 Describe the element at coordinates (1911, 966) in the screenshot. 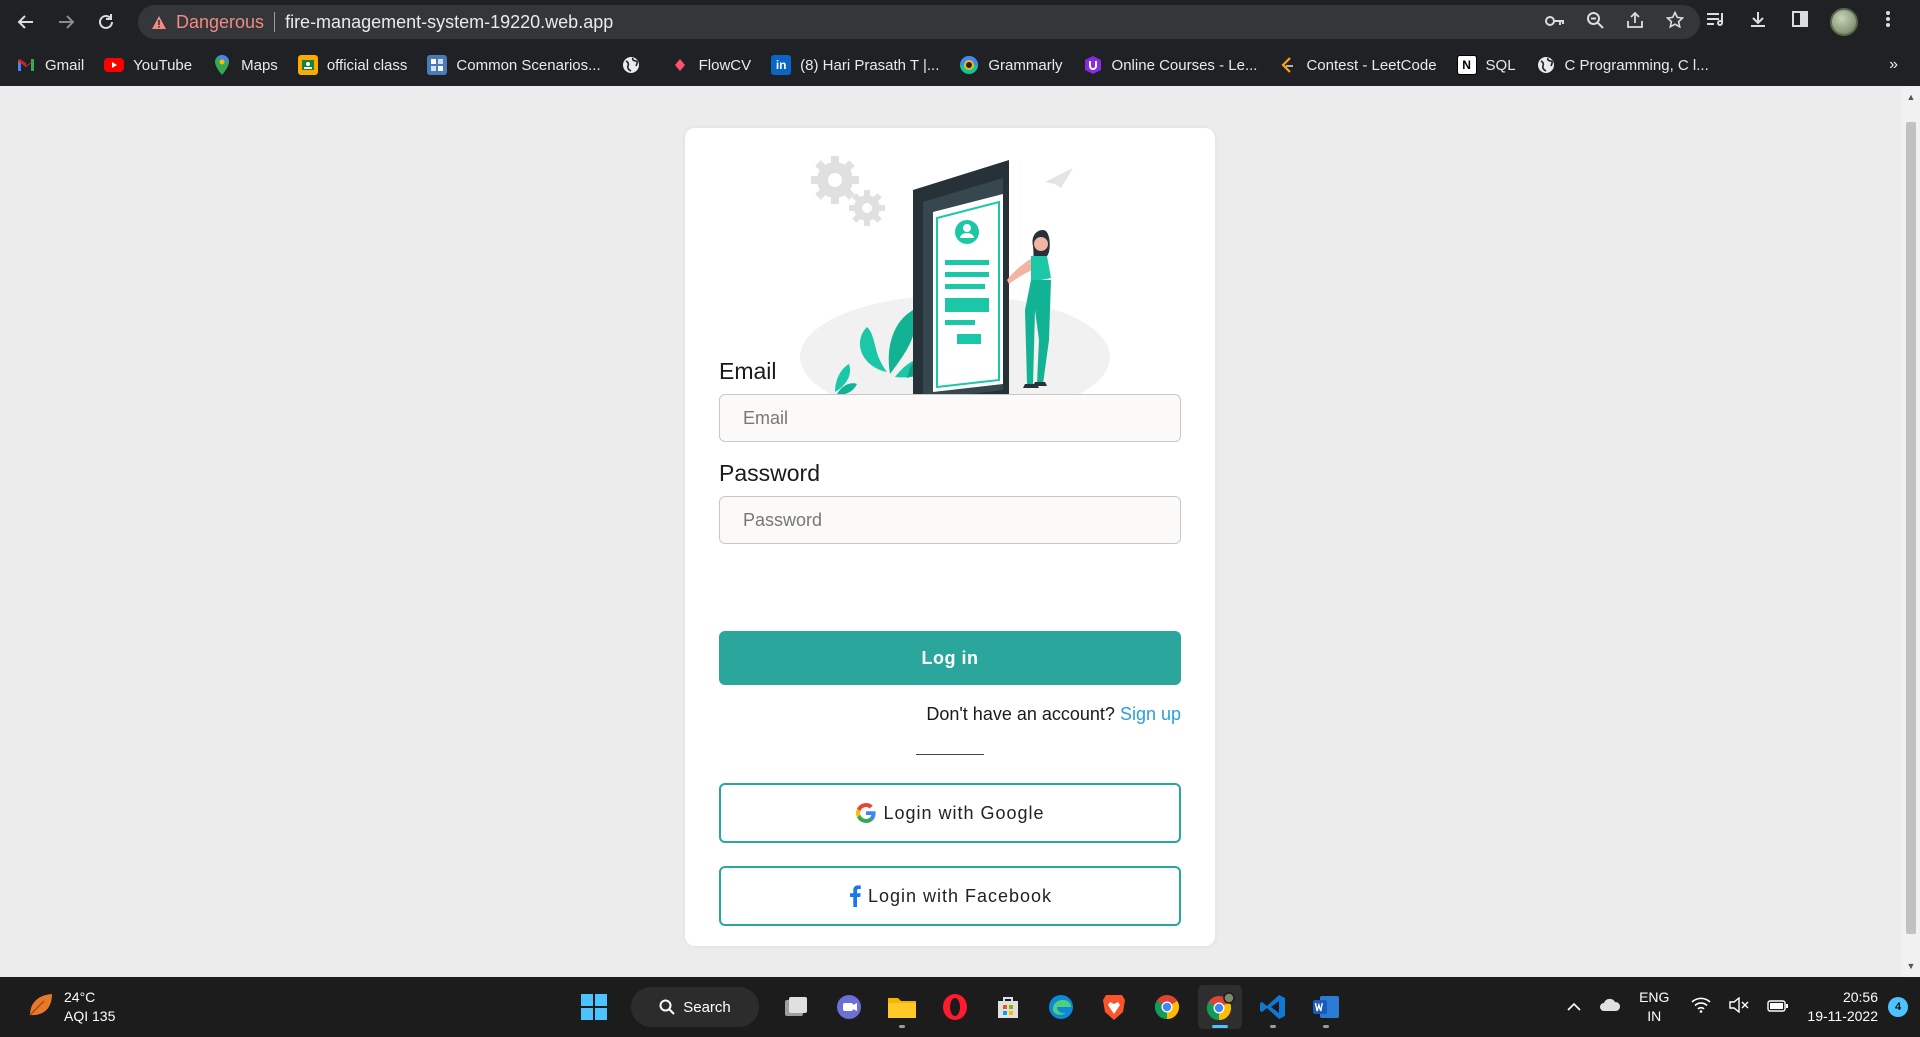

I see `scroll-down-arrow-icon: ▼` at that location.